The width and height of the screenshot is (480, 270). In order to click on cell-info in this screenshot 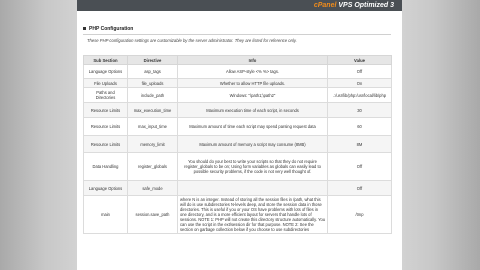, I will do `click(252, 188)`.